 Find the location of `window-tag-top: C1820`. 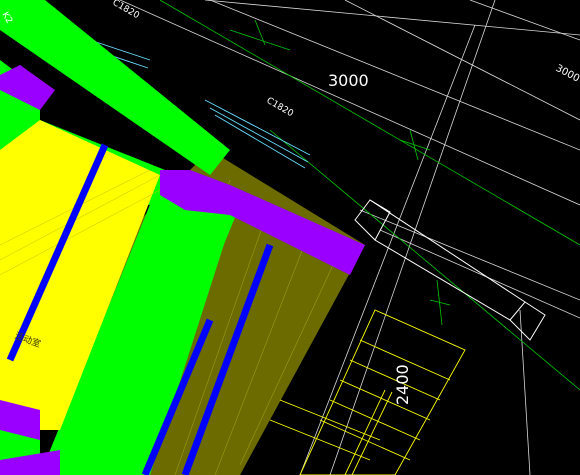

window-tag-top: C1820 is located at coordinates (126, 10).